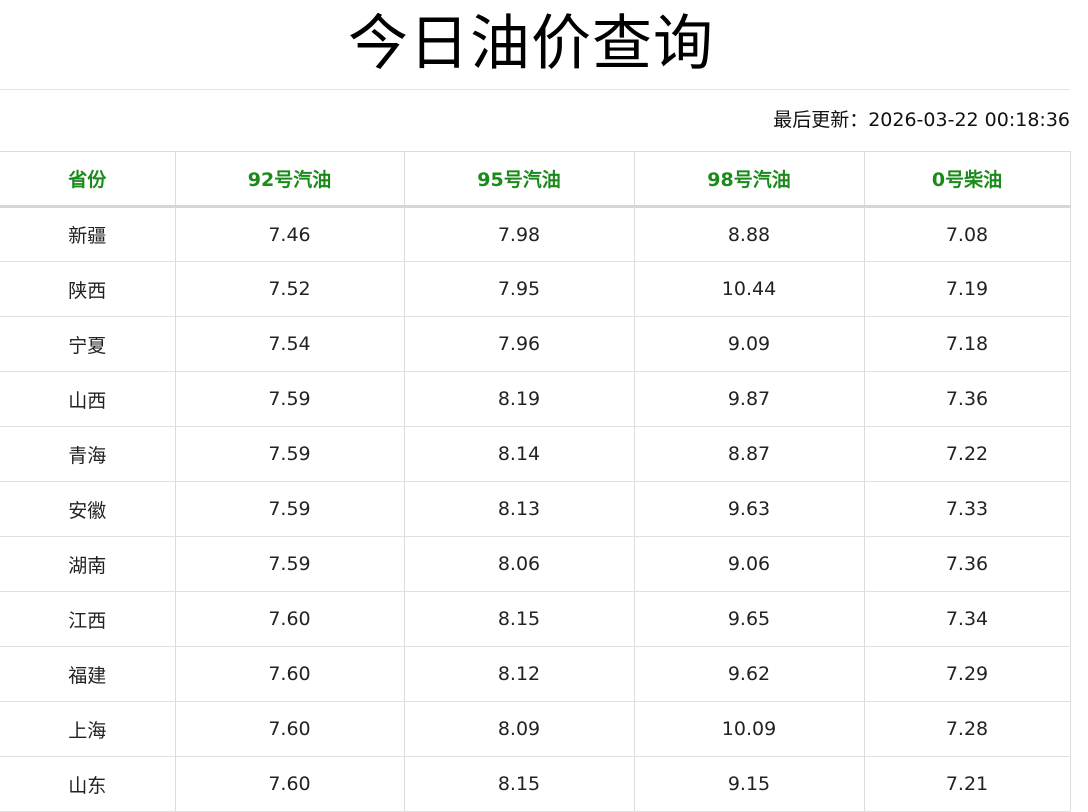  What do you see at coordinates (519, 399) in the screenshot?
I see `cell-gasoline-95: 8.19` at bounding box center [519, 399].